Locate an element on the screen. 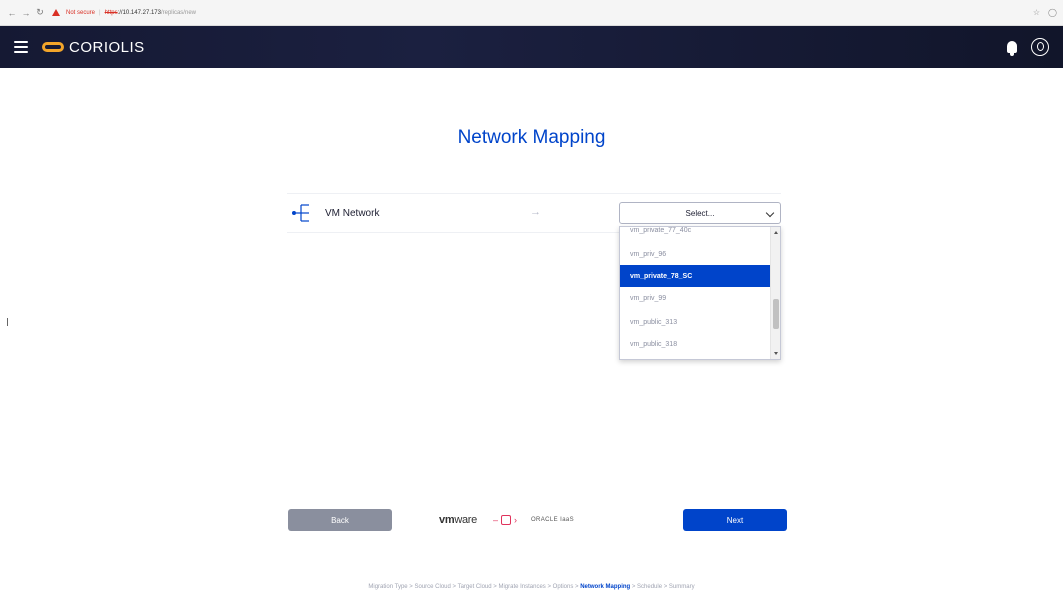  dropdown-option: vm_public_318 is located at coordinates (695, 344).